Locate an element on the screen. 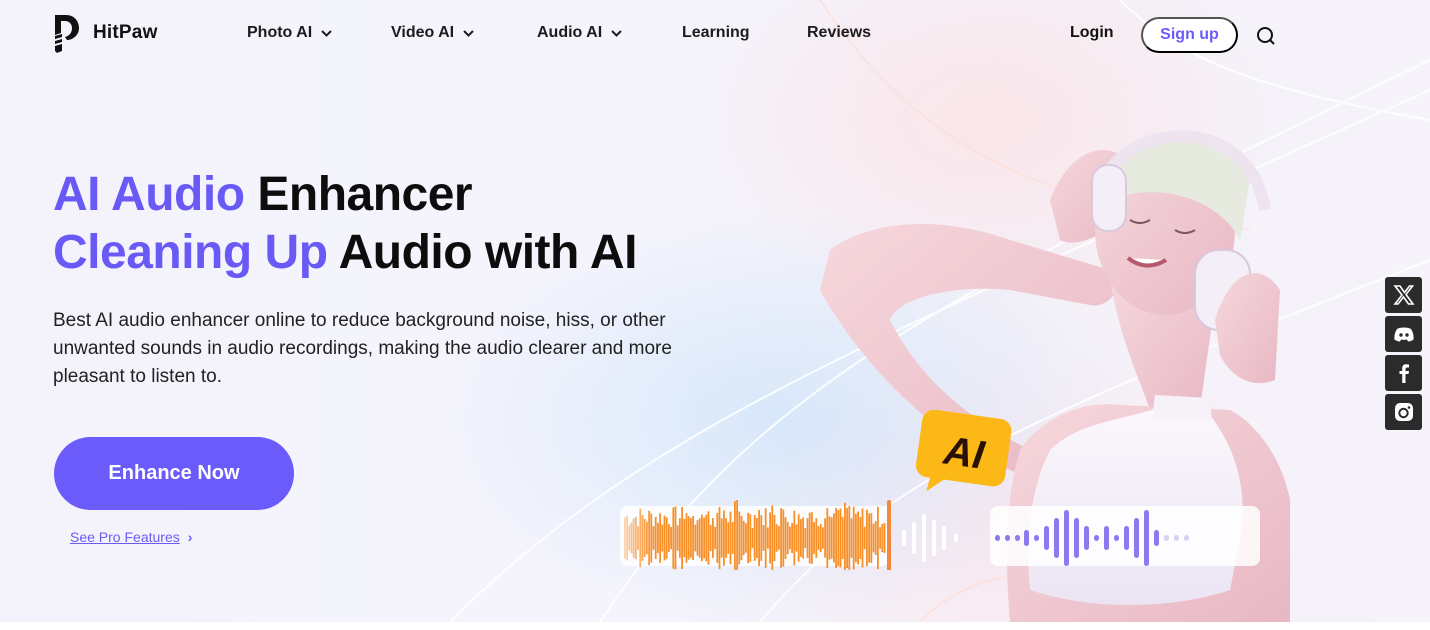 This screenshot has height=630, width=1430. signup-button: Sign up is located at coordinates (1189, 35).